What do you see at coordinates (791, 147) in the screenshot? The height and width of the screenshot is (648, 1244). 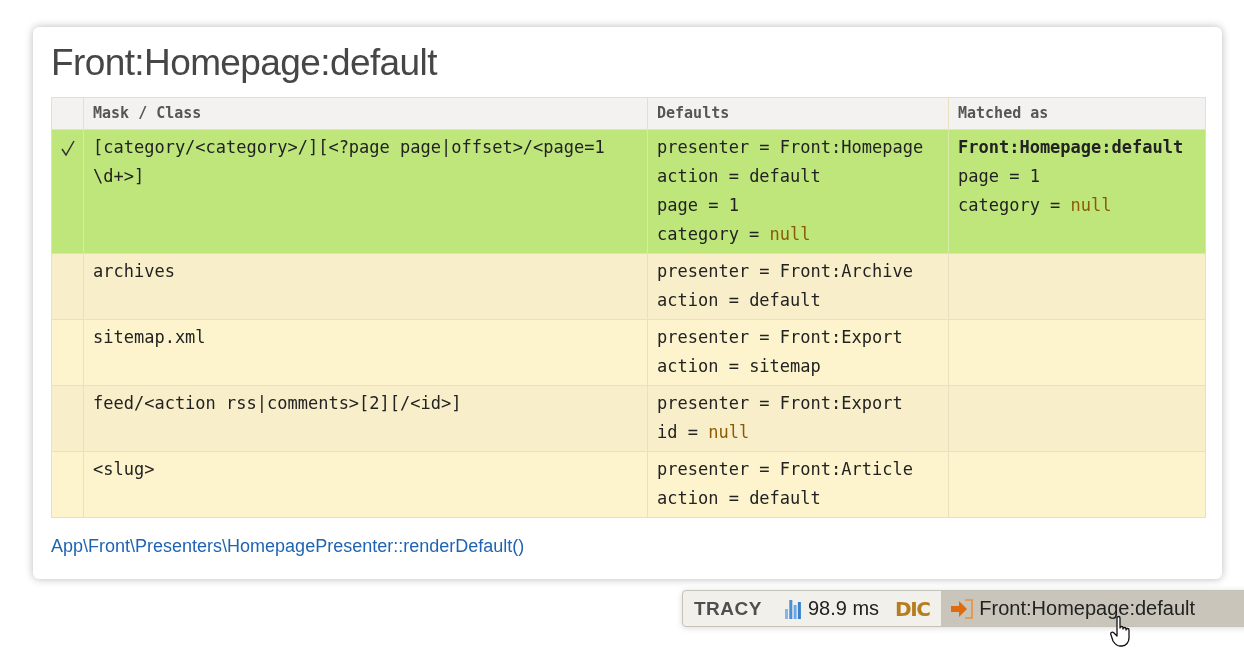 I see `parameter-line: presenter = Front:Homepage` at bounding box center [791, 147].